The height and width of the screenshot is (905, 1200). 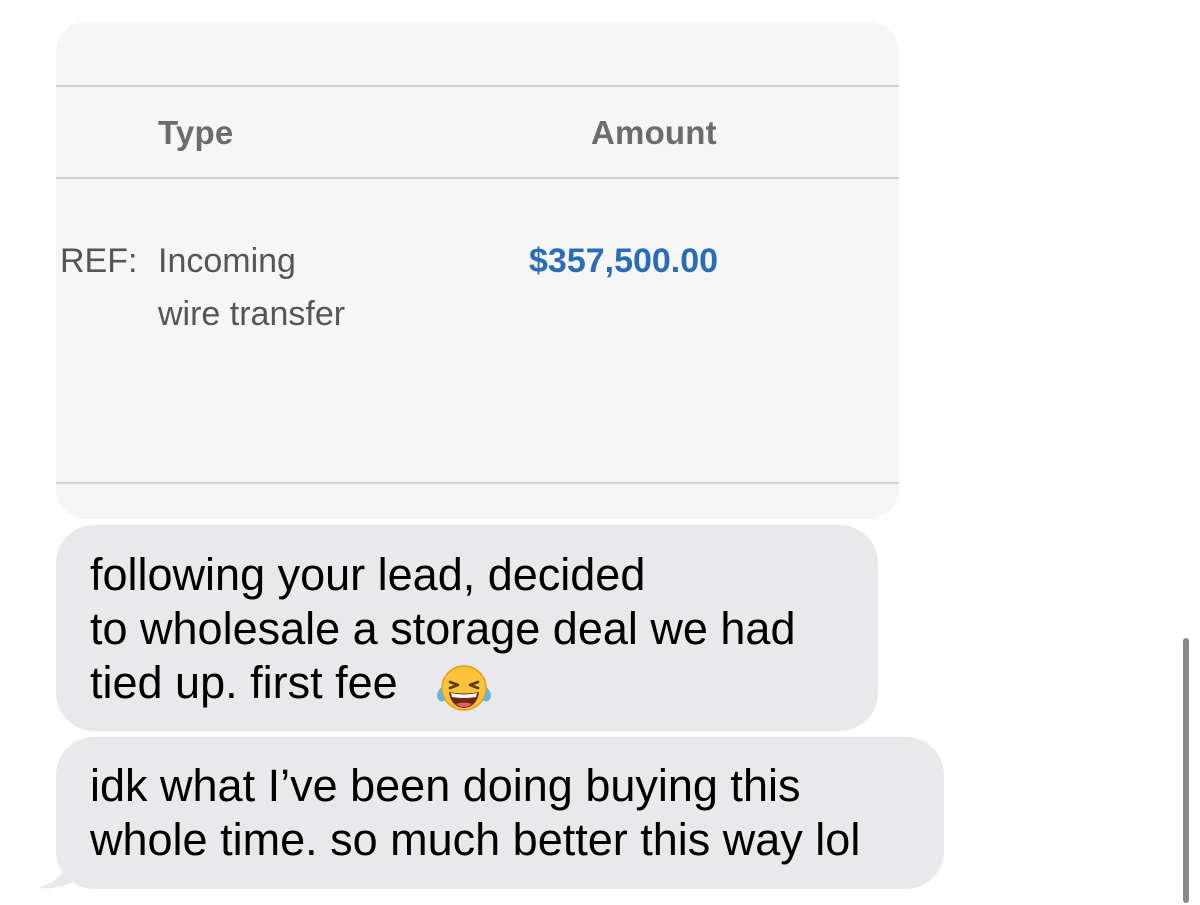 I want to click on type-column-header: Type, so click(x=196, y=132).